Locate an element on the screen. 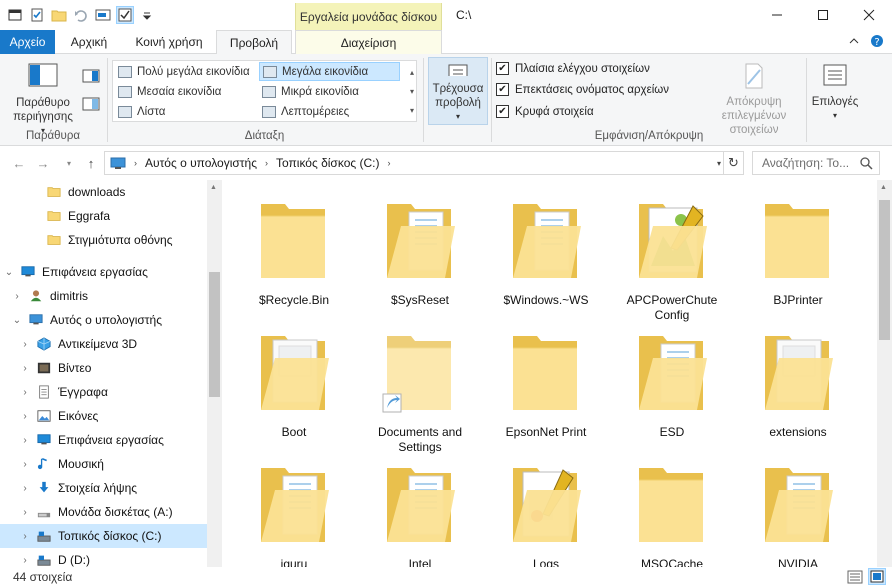  collapse-ribbon-icon is located at coordinates (854, 41).